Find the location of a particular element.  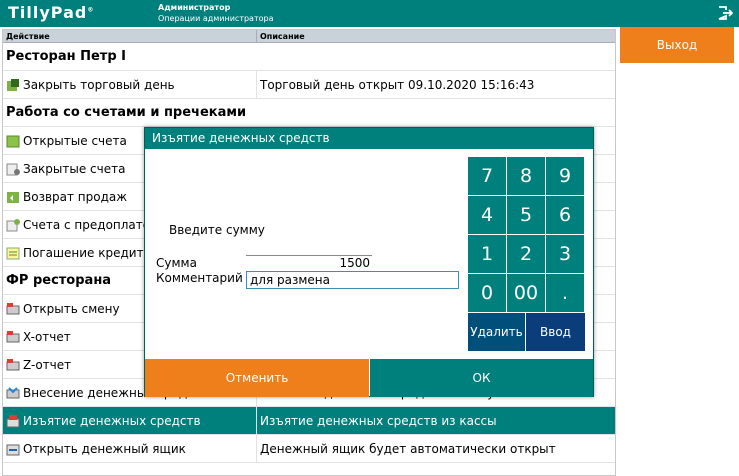

user-name: Администратор is located at coordinates (194, 7).